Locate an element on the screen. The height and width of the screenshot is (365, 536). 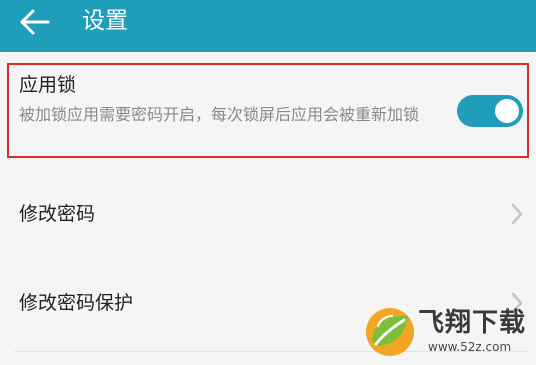
back-button is located at coordinates (36, 22).